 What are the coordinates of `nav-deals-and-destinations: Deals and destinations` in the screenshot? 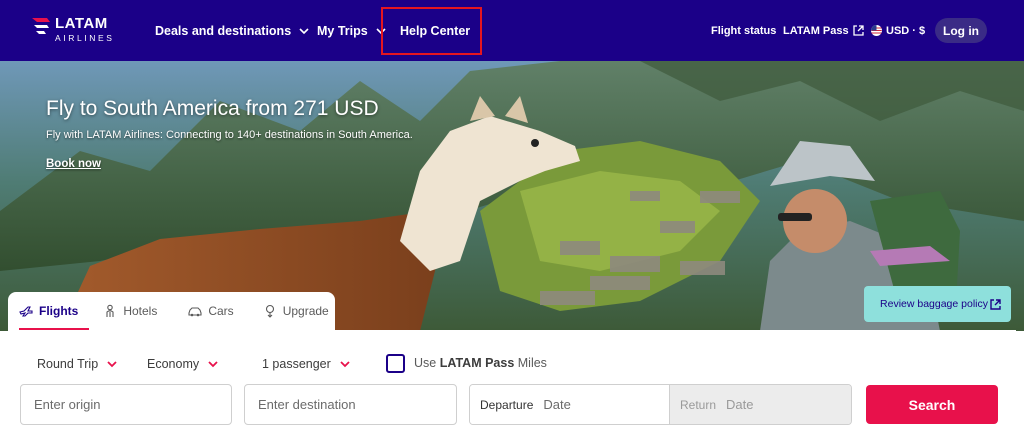 It's located at (232, 30).